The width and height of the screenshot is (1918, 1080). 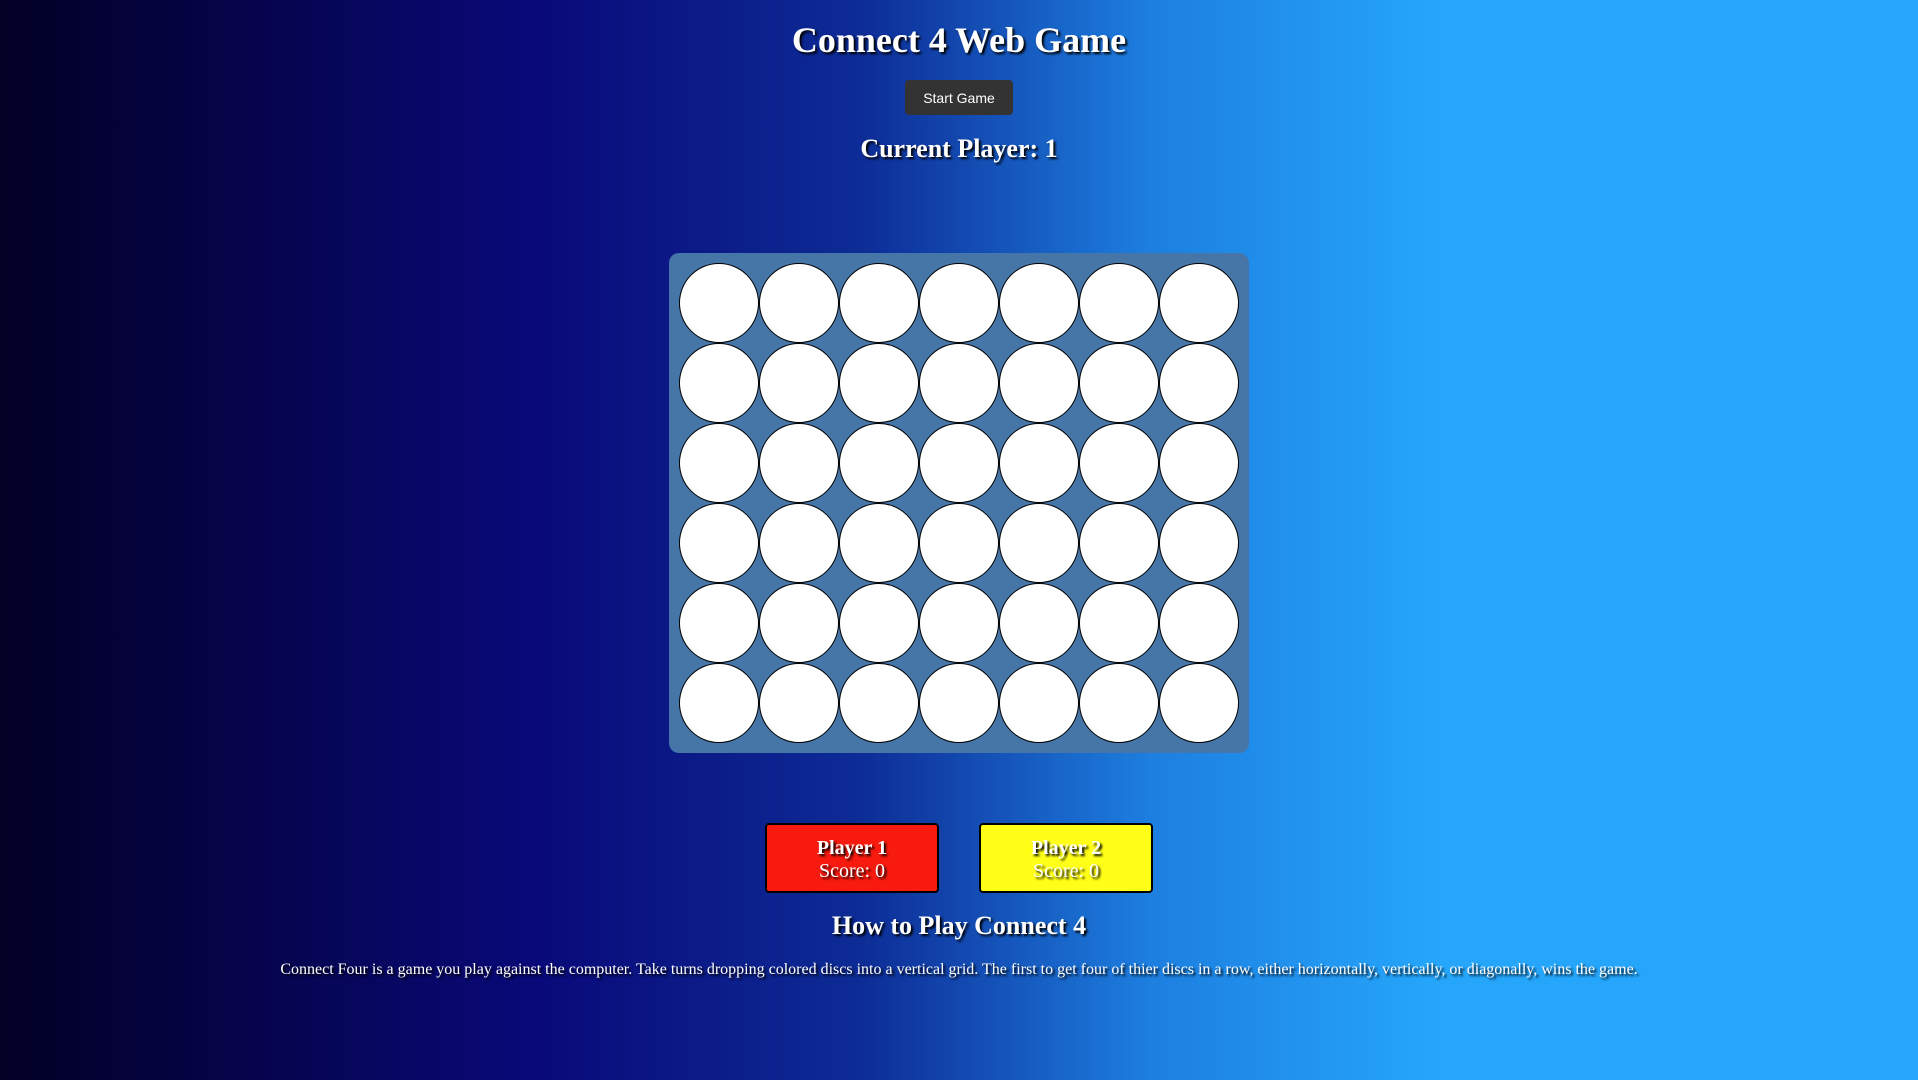 I want to click on board-cell-r5-c5, so click(x=1039, y=623).